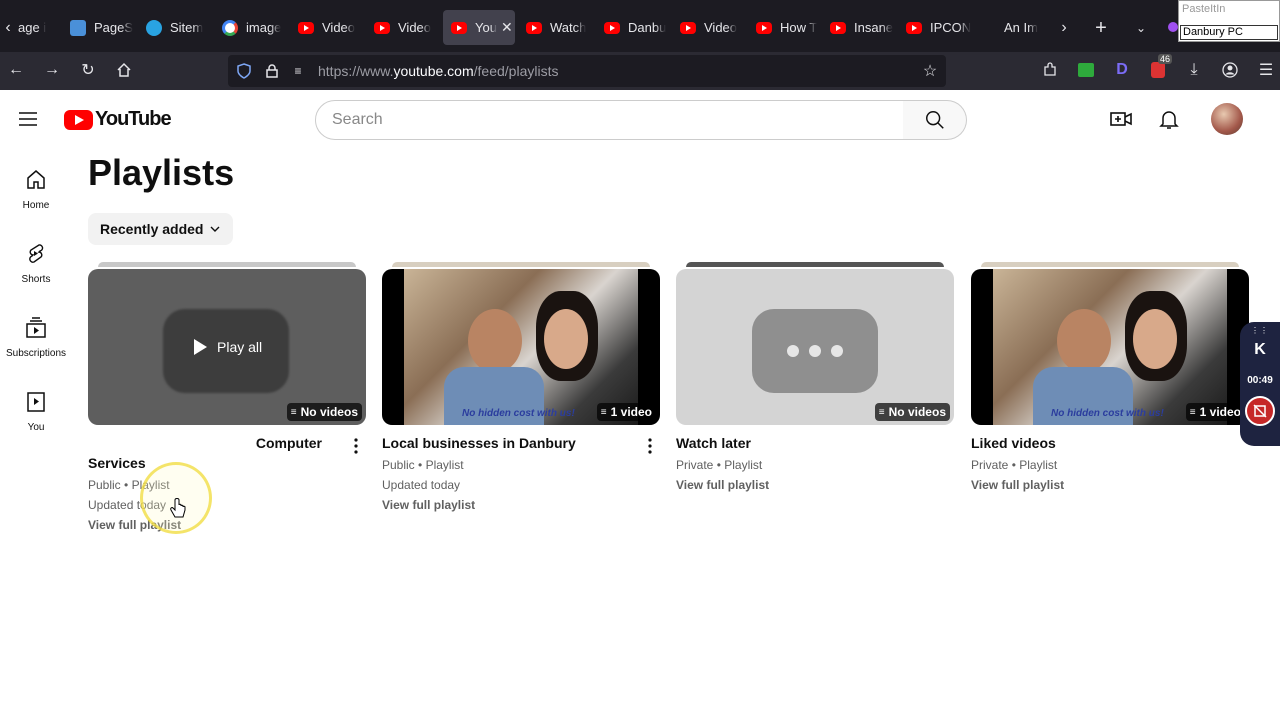 The height and width of the screenshot is (720, 1280). What do you see at coordinates (1266, 70) in the screenshot?
I see `menu-hamburger-icon: ☰` at bounding box center [1266, 70].